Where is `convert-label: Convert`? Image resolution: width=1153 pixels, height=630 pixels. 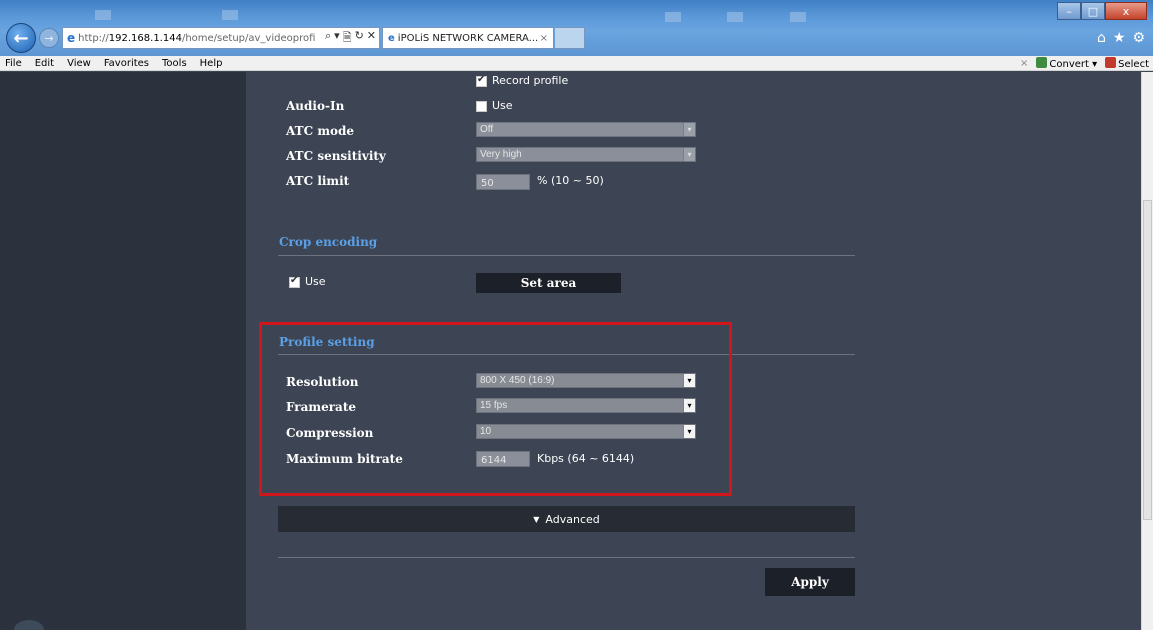
convert-label: Convert is located at coordinates (1069, 64).